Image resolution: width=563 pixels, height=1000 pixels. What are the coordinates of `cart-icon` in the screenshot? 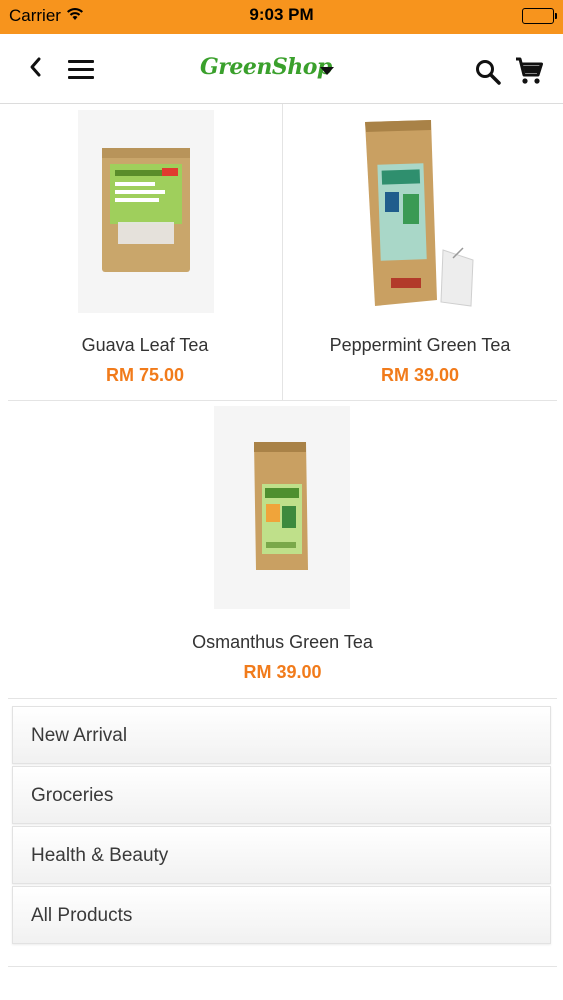 It's located at (529, 71).